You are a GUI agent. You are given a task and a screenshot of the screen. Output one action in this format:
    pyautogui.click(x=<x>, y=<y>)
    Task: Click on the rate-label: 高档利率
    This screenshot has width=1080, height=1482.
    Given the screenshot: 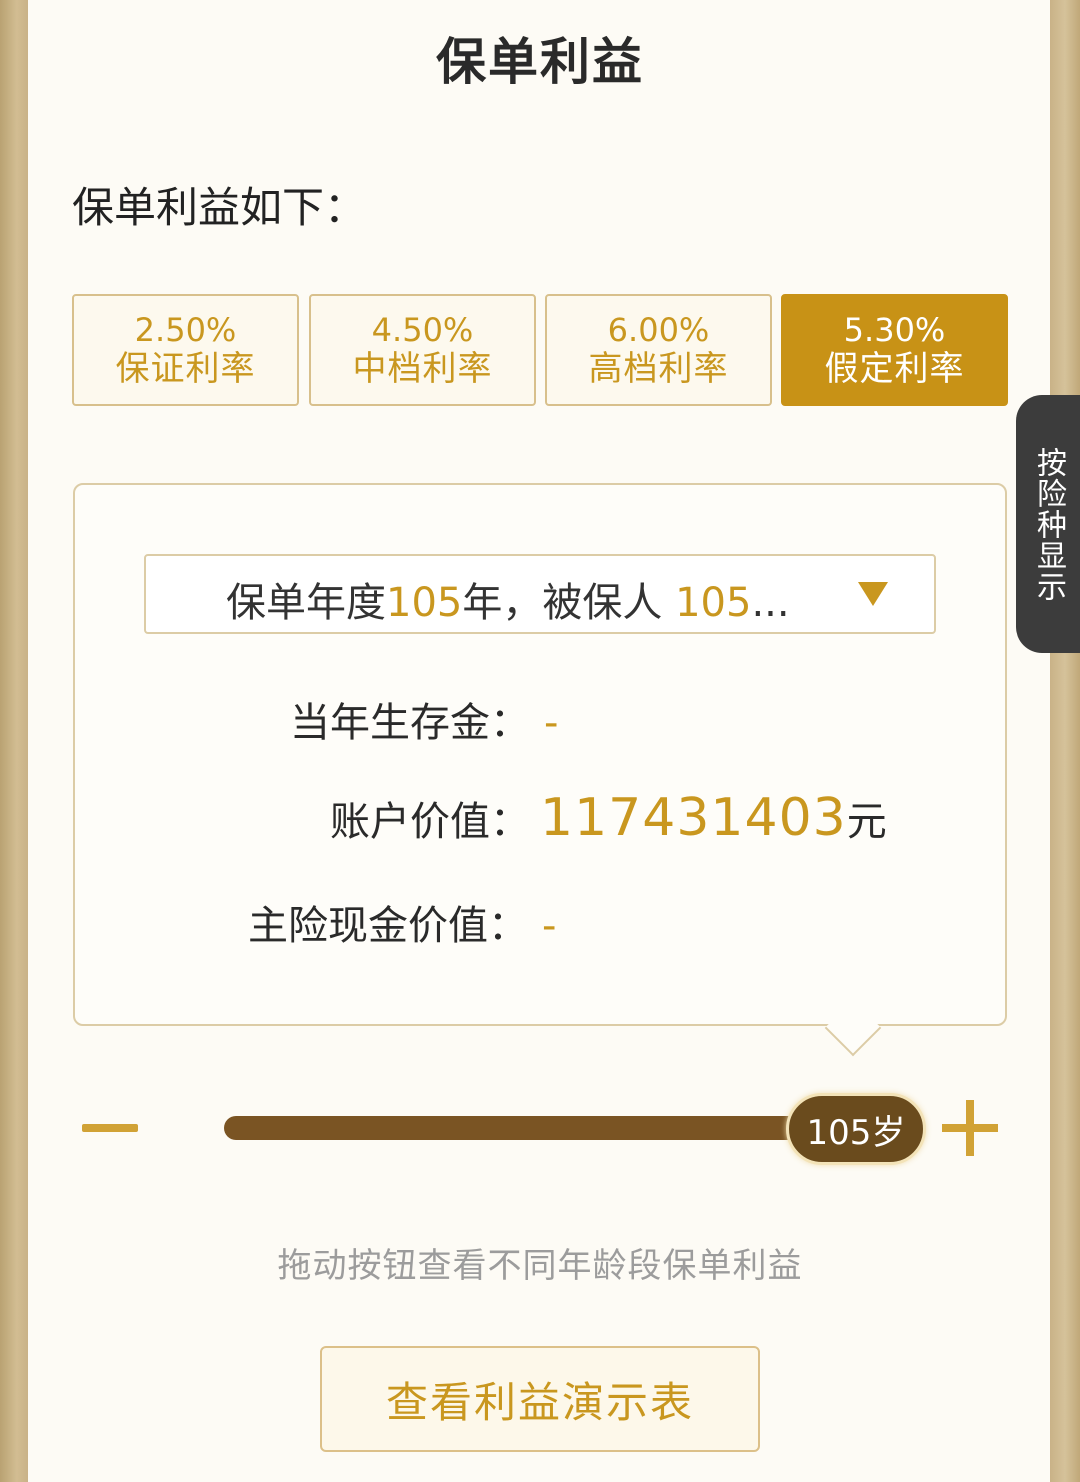 What is the action you would take?
    pyautogui.click(x=658, y=369)
    